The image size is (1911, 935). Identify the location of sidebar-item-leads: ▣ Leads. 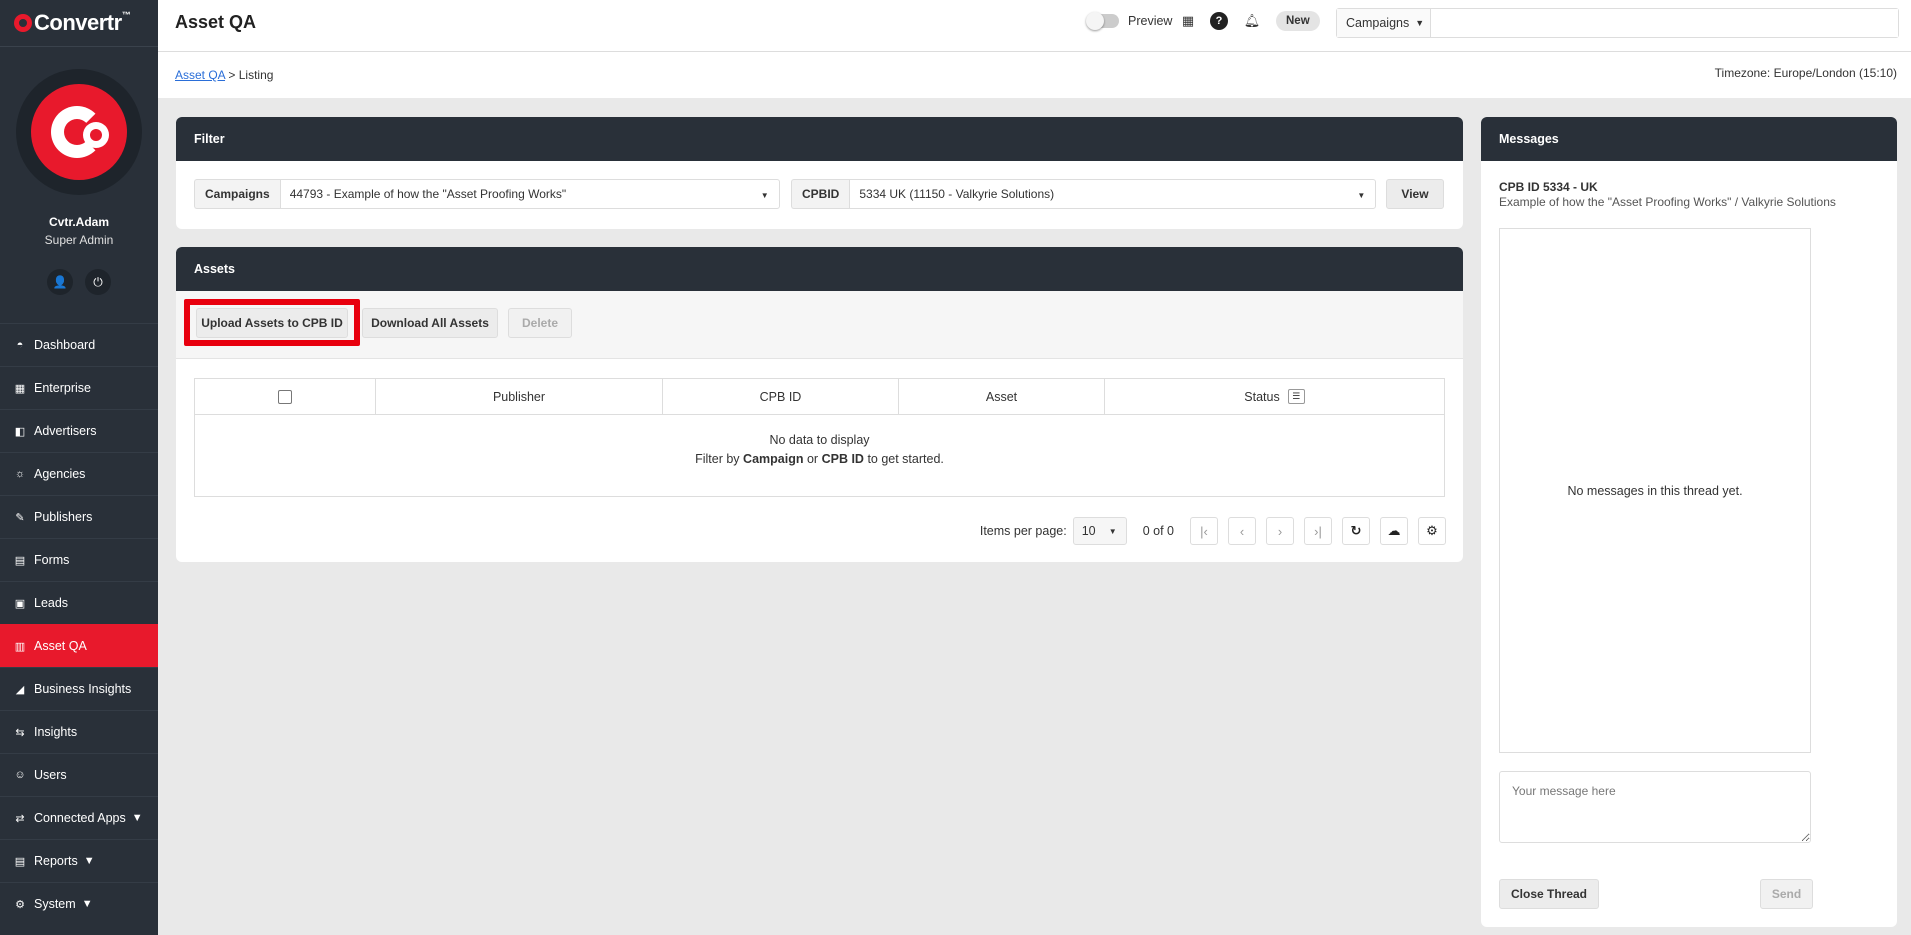
(79, 602).